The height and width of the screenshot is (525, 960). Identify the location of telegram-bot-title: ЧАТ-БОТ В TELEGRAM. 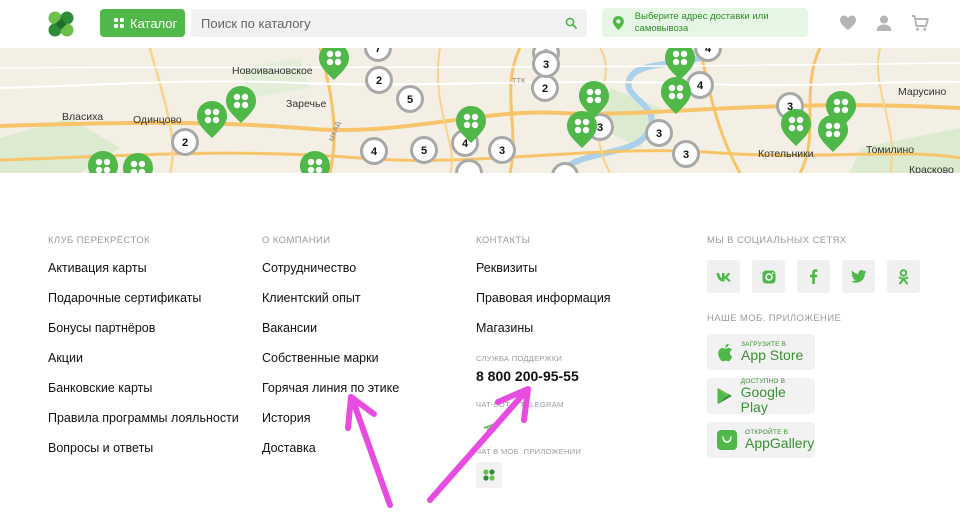
(520, 404).